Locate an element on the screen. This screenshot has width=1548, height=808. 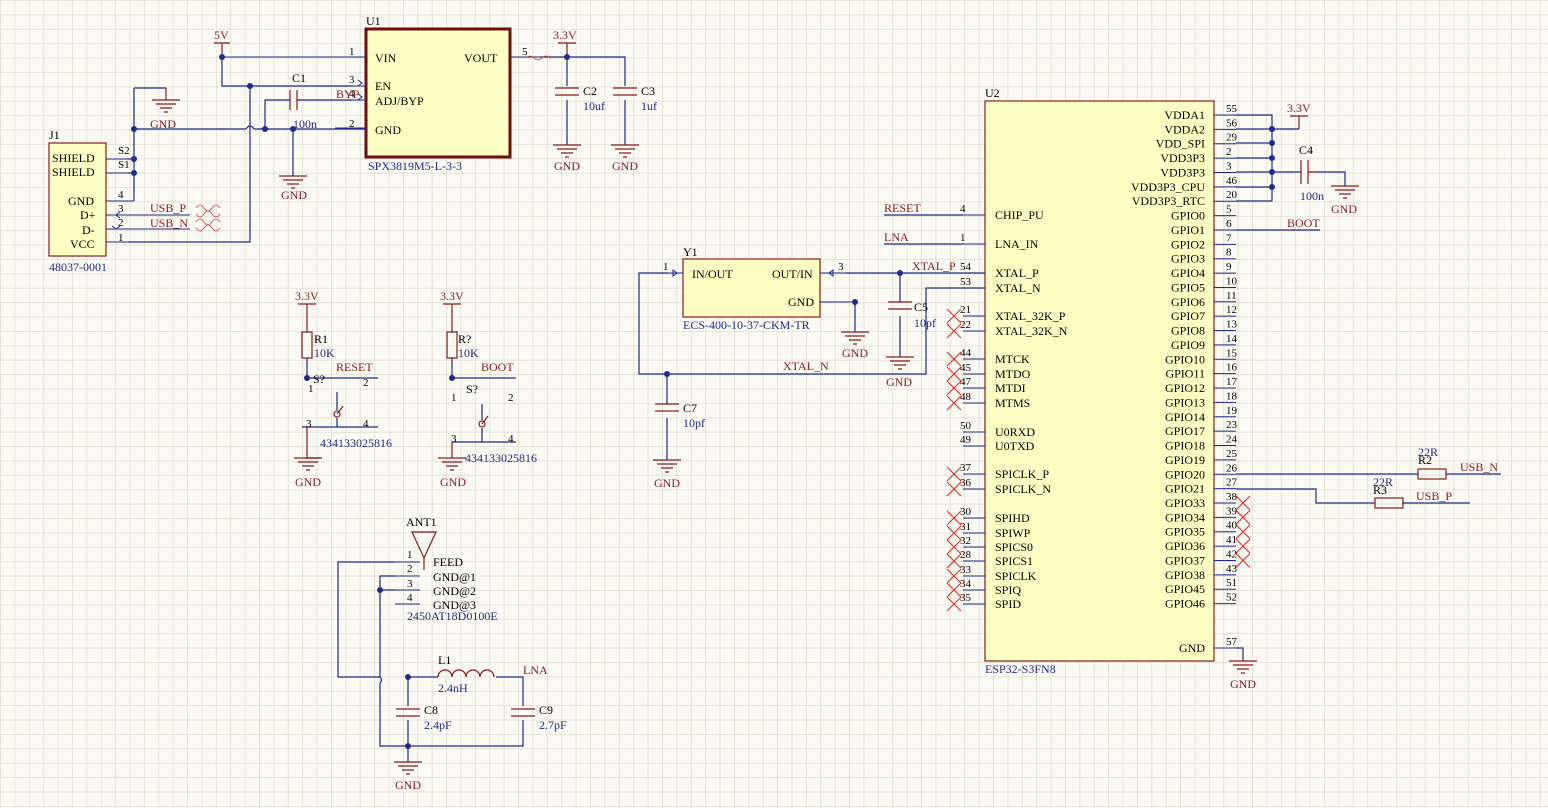
c5-value: 10pf is located at coordinates (925, 323).